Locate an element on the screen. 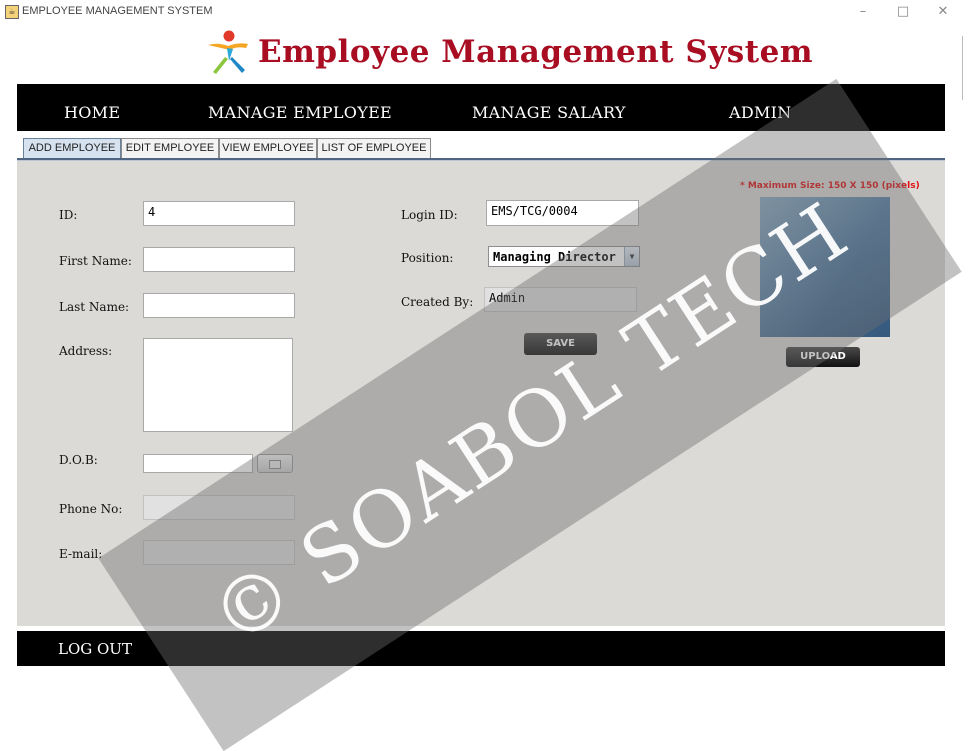  last-name-label: Last Name: is located at coordinates (94, 307).